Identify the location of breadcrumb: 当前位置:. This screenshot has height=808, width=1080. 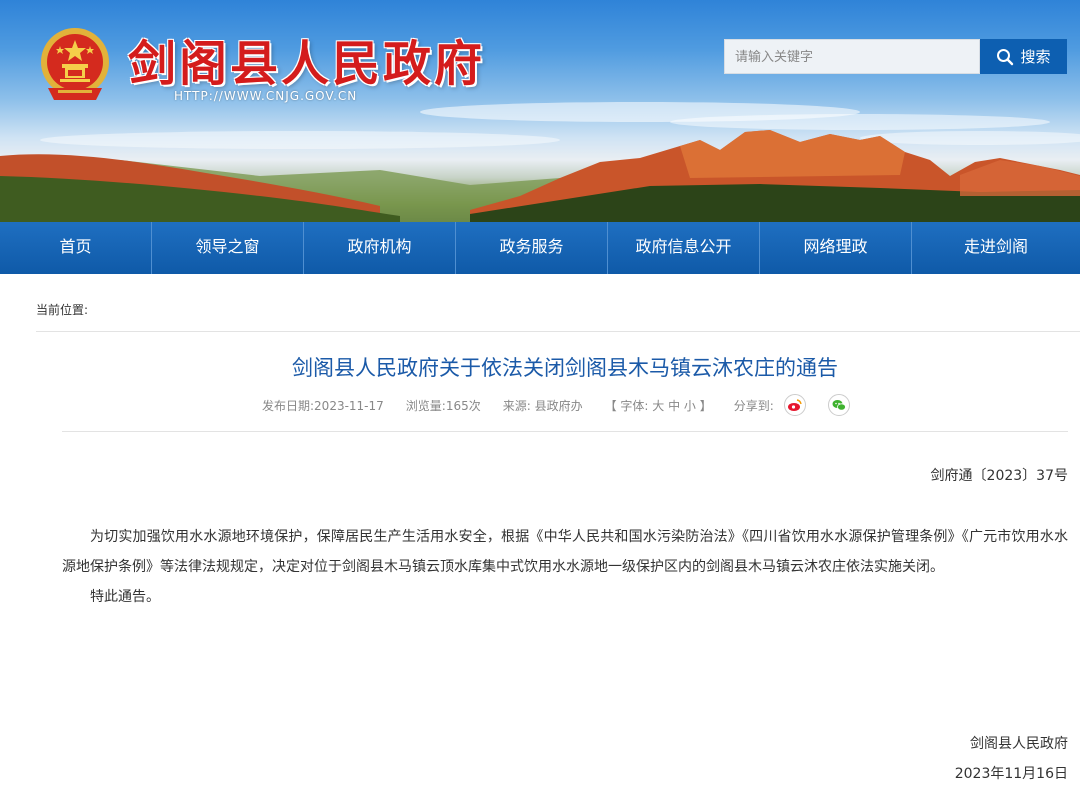
(62, 310).